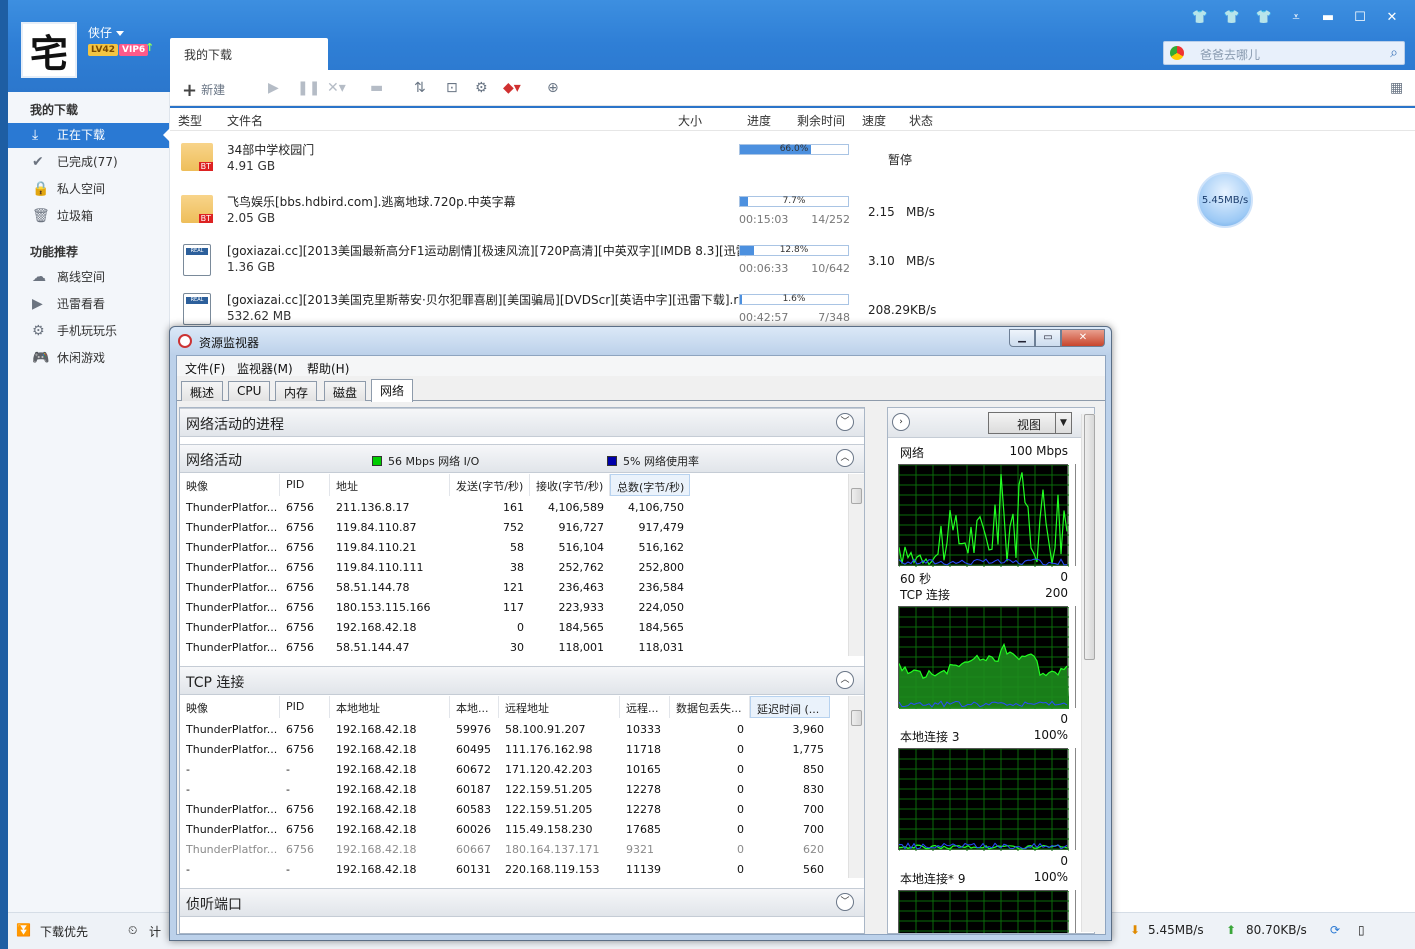  Describe the element at coordinates (821, 120) in the screenshot. I see `column-remaining: 剩余时间` at that location.